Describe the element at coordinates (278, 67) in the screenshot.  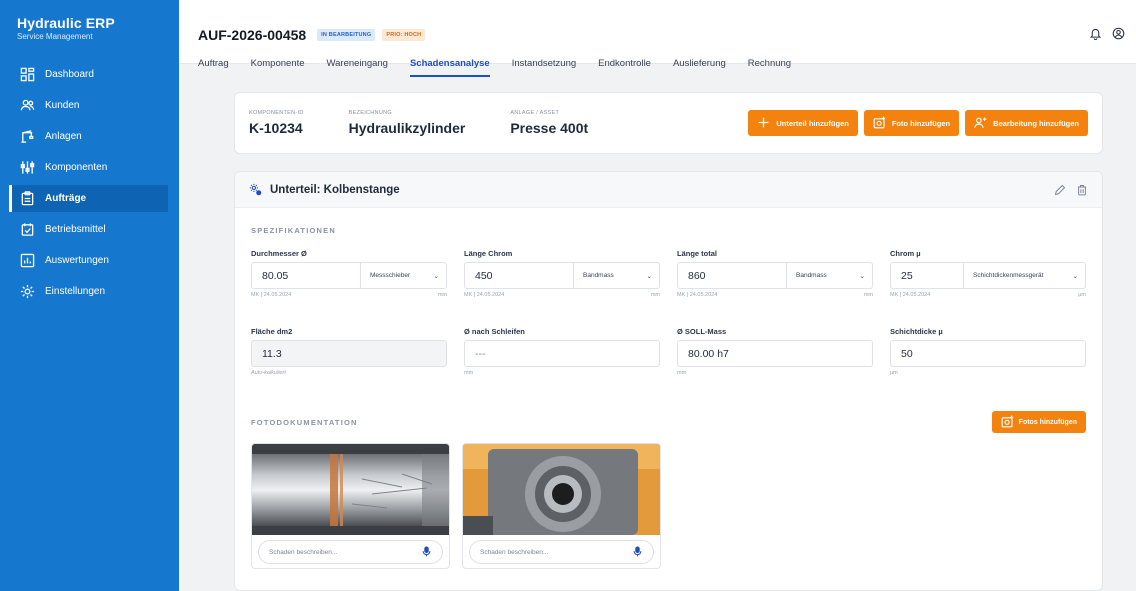
I see `tab-komponente: Komponente` at that location.